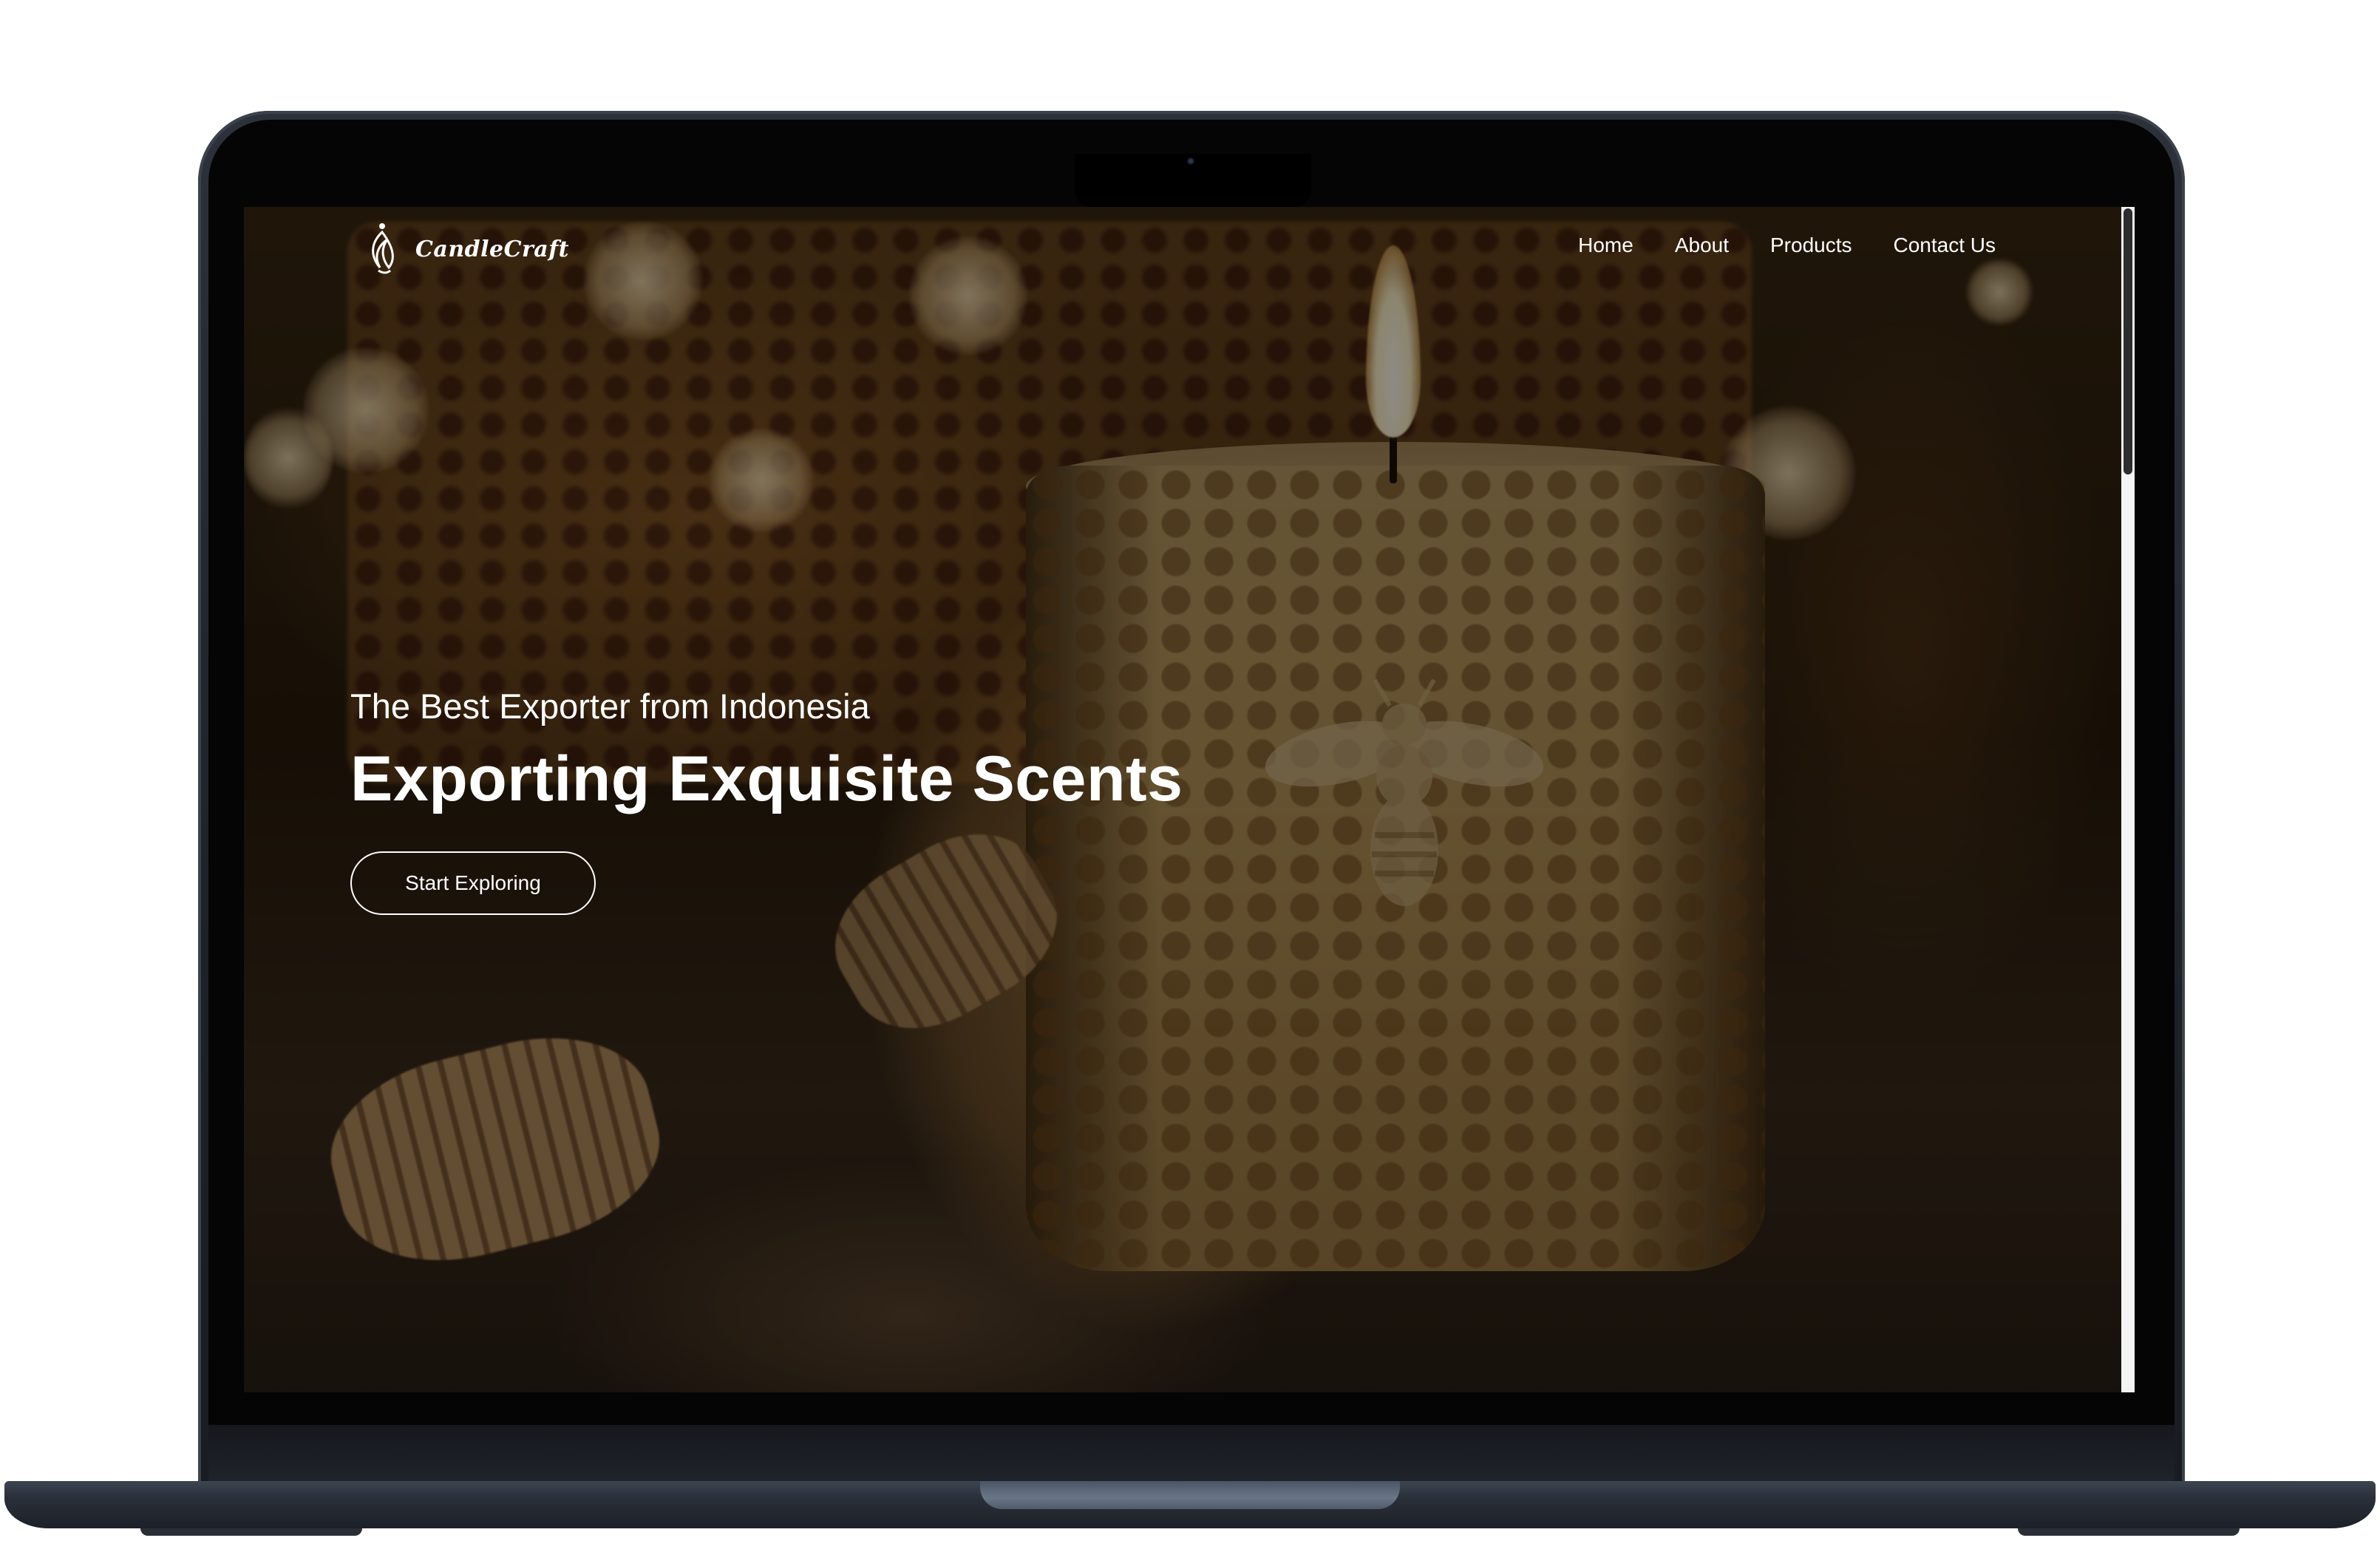  I want to click on hero-title: Exporting Exquisite Scents, so click(766, 778).